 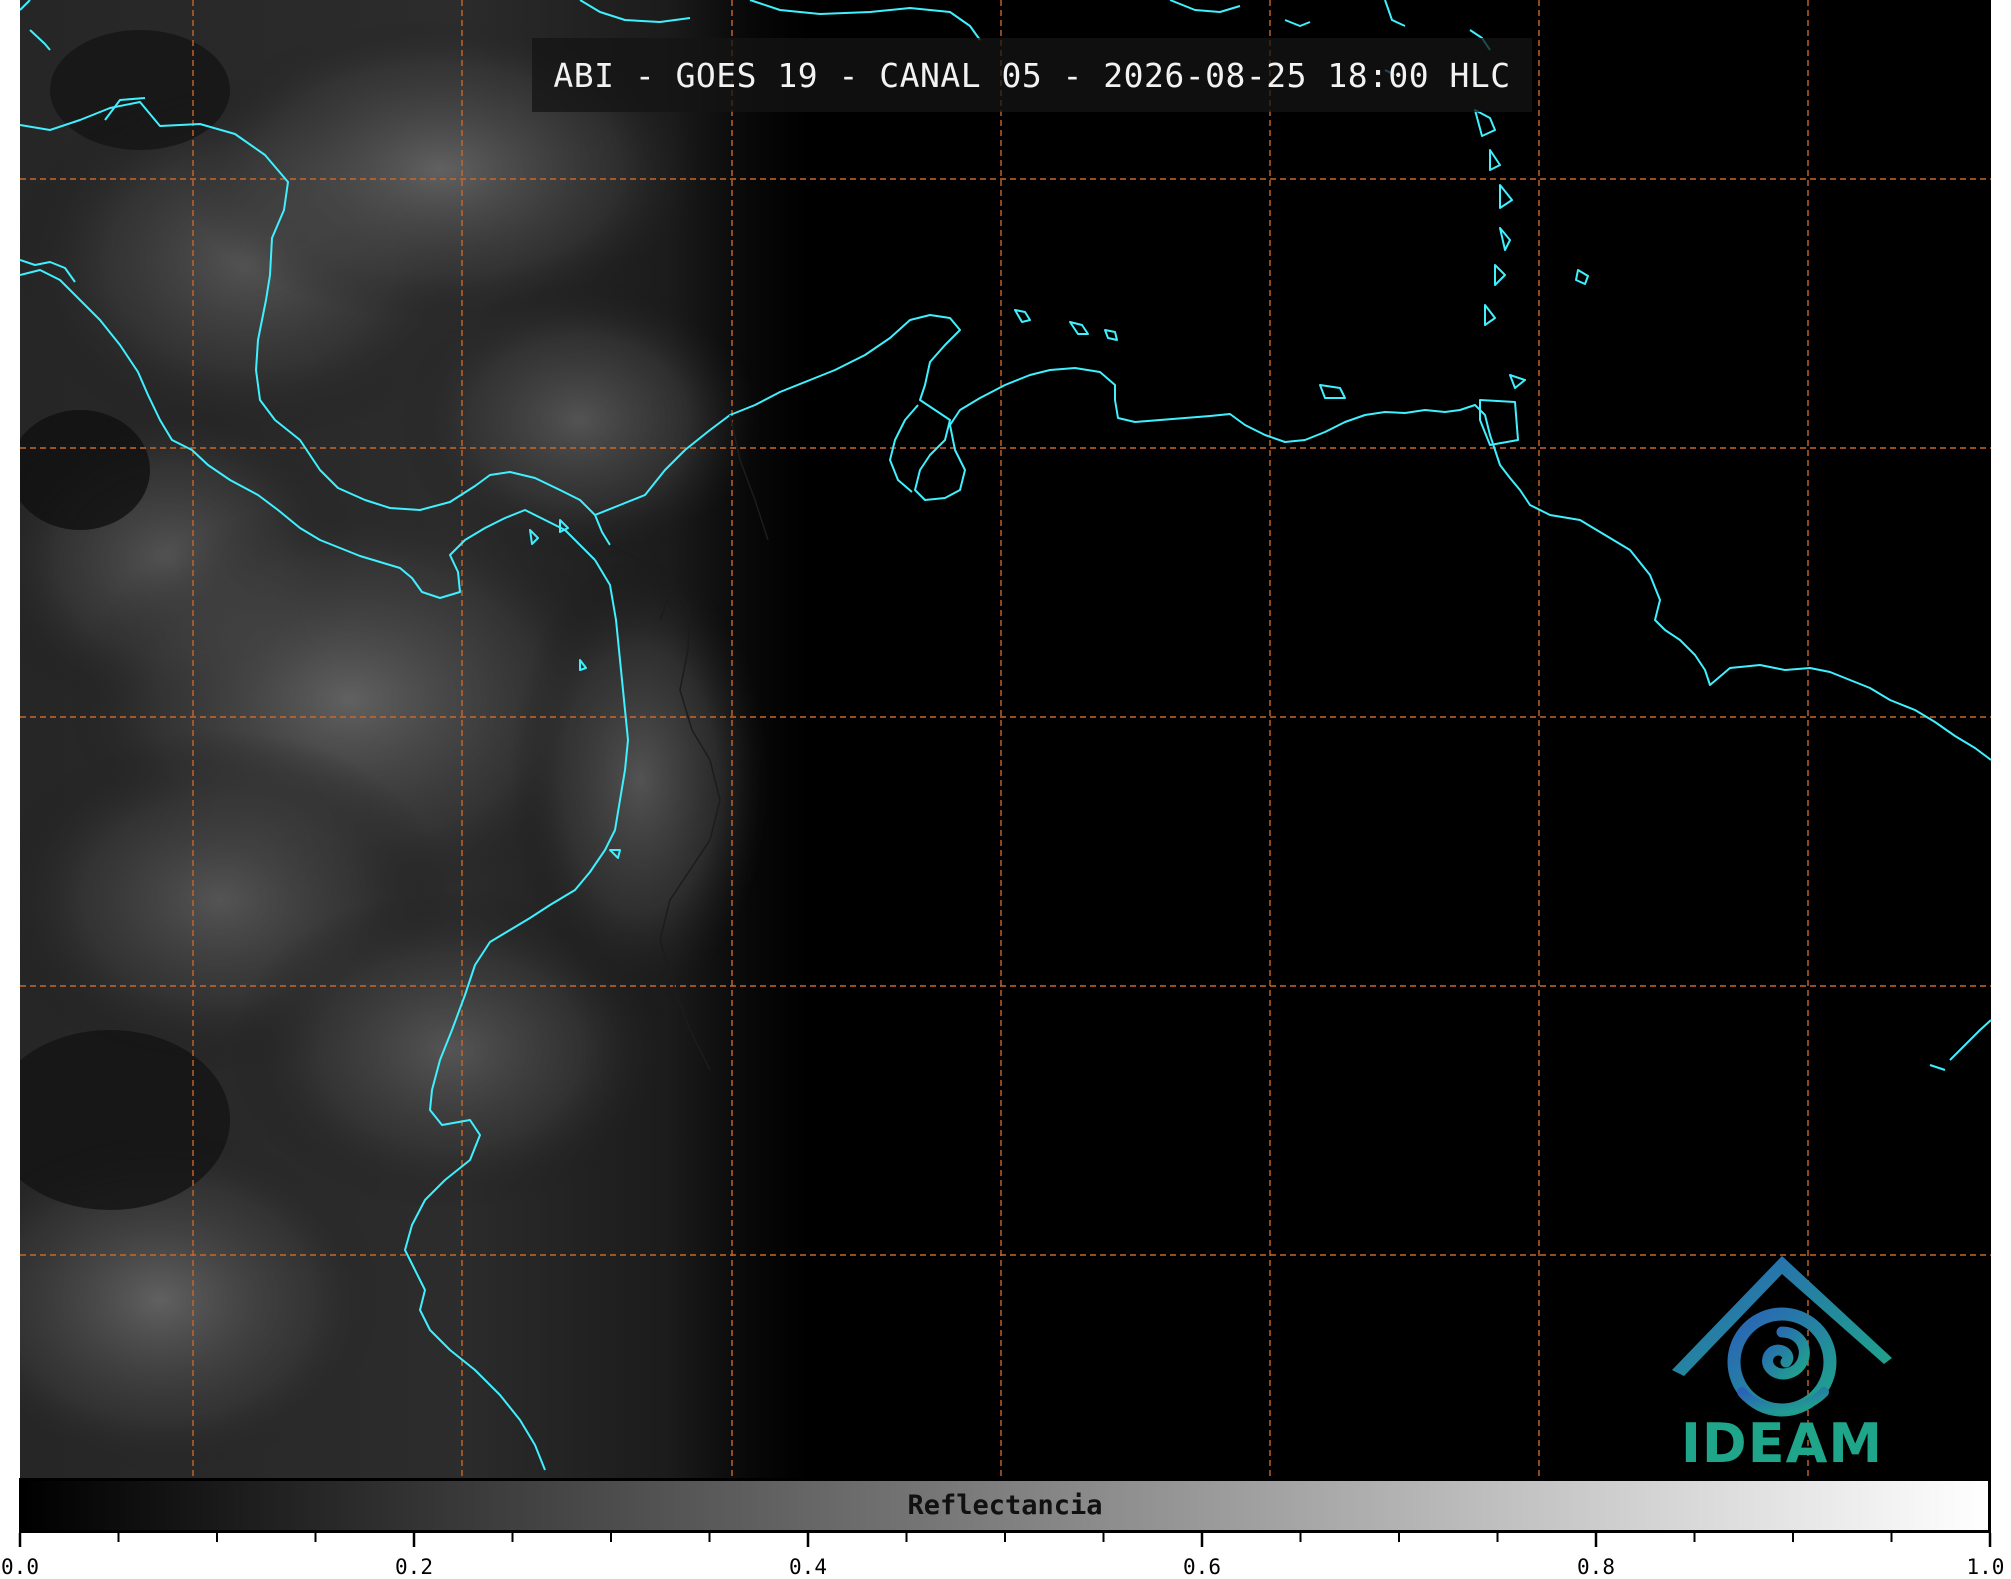 What do you see at coordinates (1202, 1567) in the screenshot?
I see `tick-label: 0.6` at bounding box center [1202, 1567].